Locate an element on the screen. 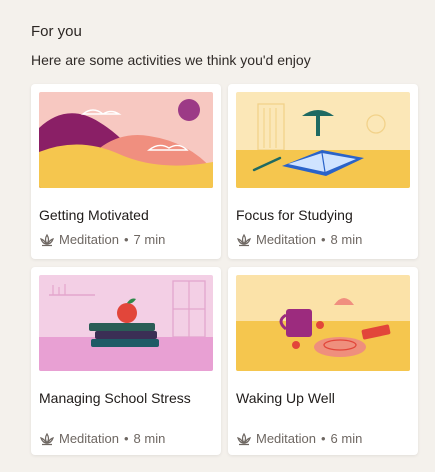  card-title: Getting Motivated is located at coordinates (94, 215).